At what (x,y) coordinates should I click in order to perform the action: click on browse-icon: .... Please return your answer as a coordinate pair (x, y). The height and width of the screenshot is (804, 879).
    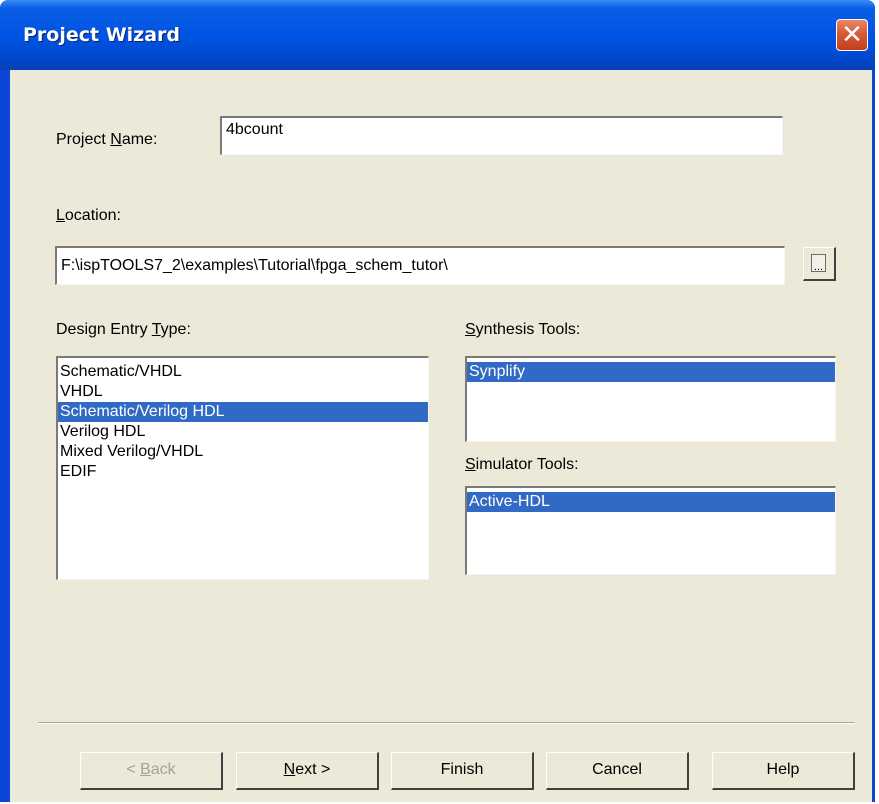
    Looking at the image, I should click on (818, 263).